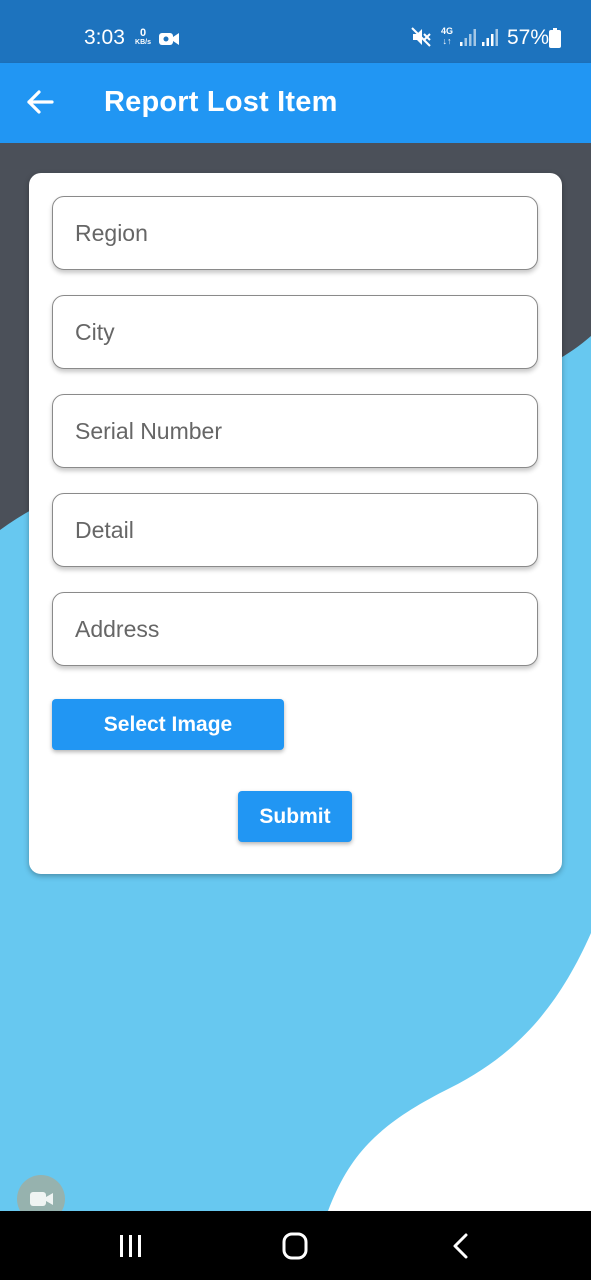 Image resolution: width=591 pixels, height=1280 pixels. Describe the element at coordinates (528, 37) in the screenshot. I see `battery-percent: 57%` at that location.